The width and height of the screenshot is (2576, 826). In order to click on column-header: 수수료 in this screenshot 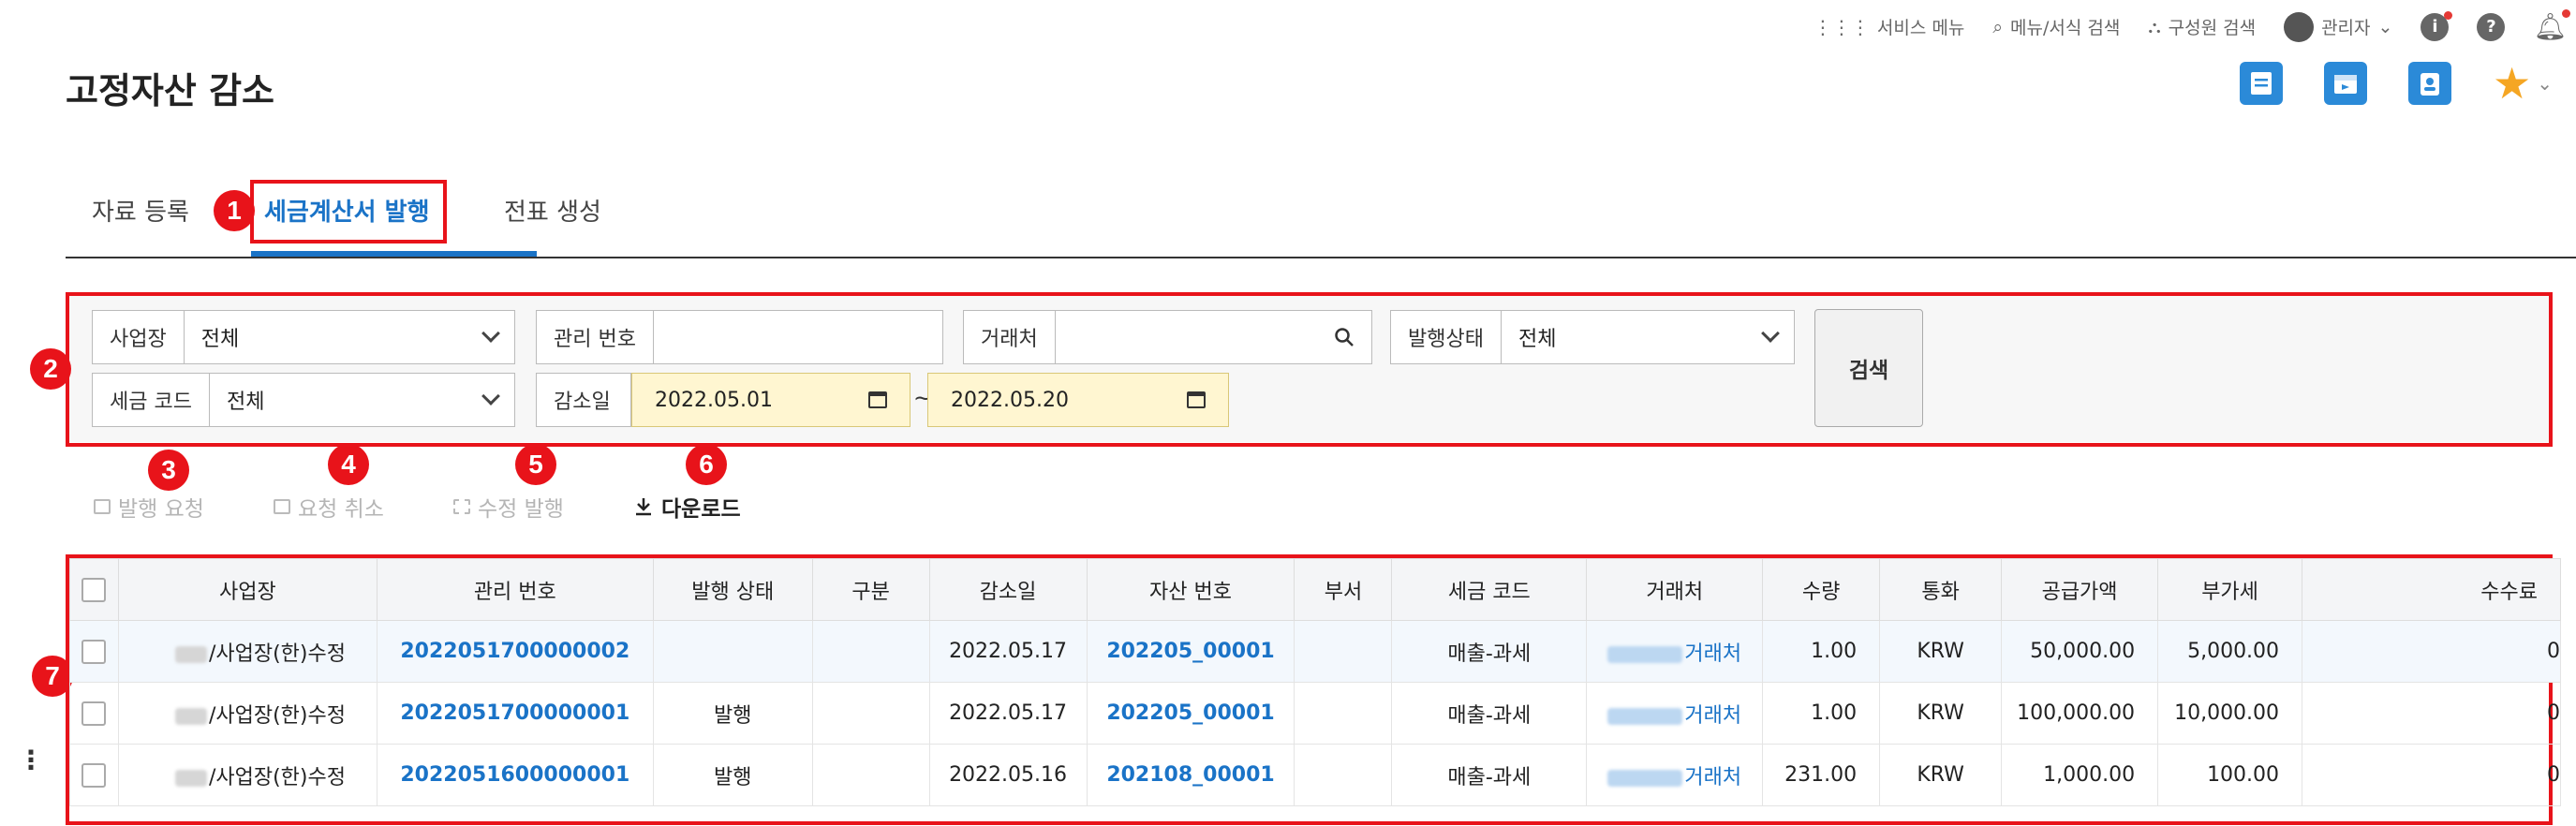, I will do `click(2431, 590)`.